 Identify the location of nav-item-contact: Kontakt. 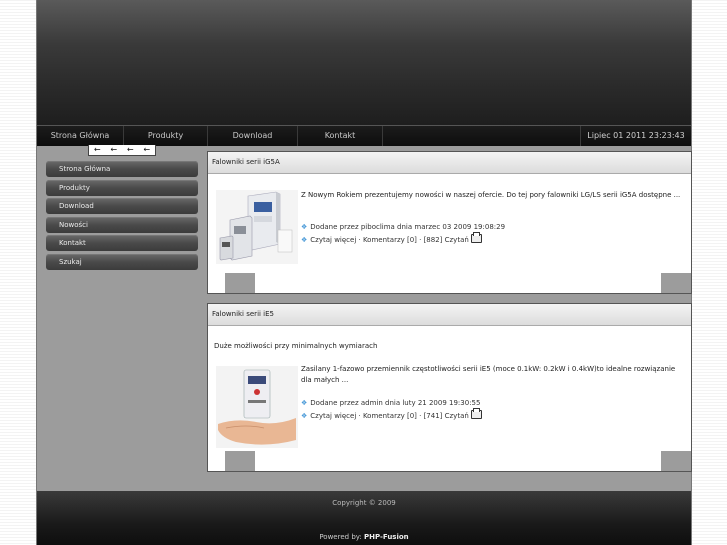
(340, 136).